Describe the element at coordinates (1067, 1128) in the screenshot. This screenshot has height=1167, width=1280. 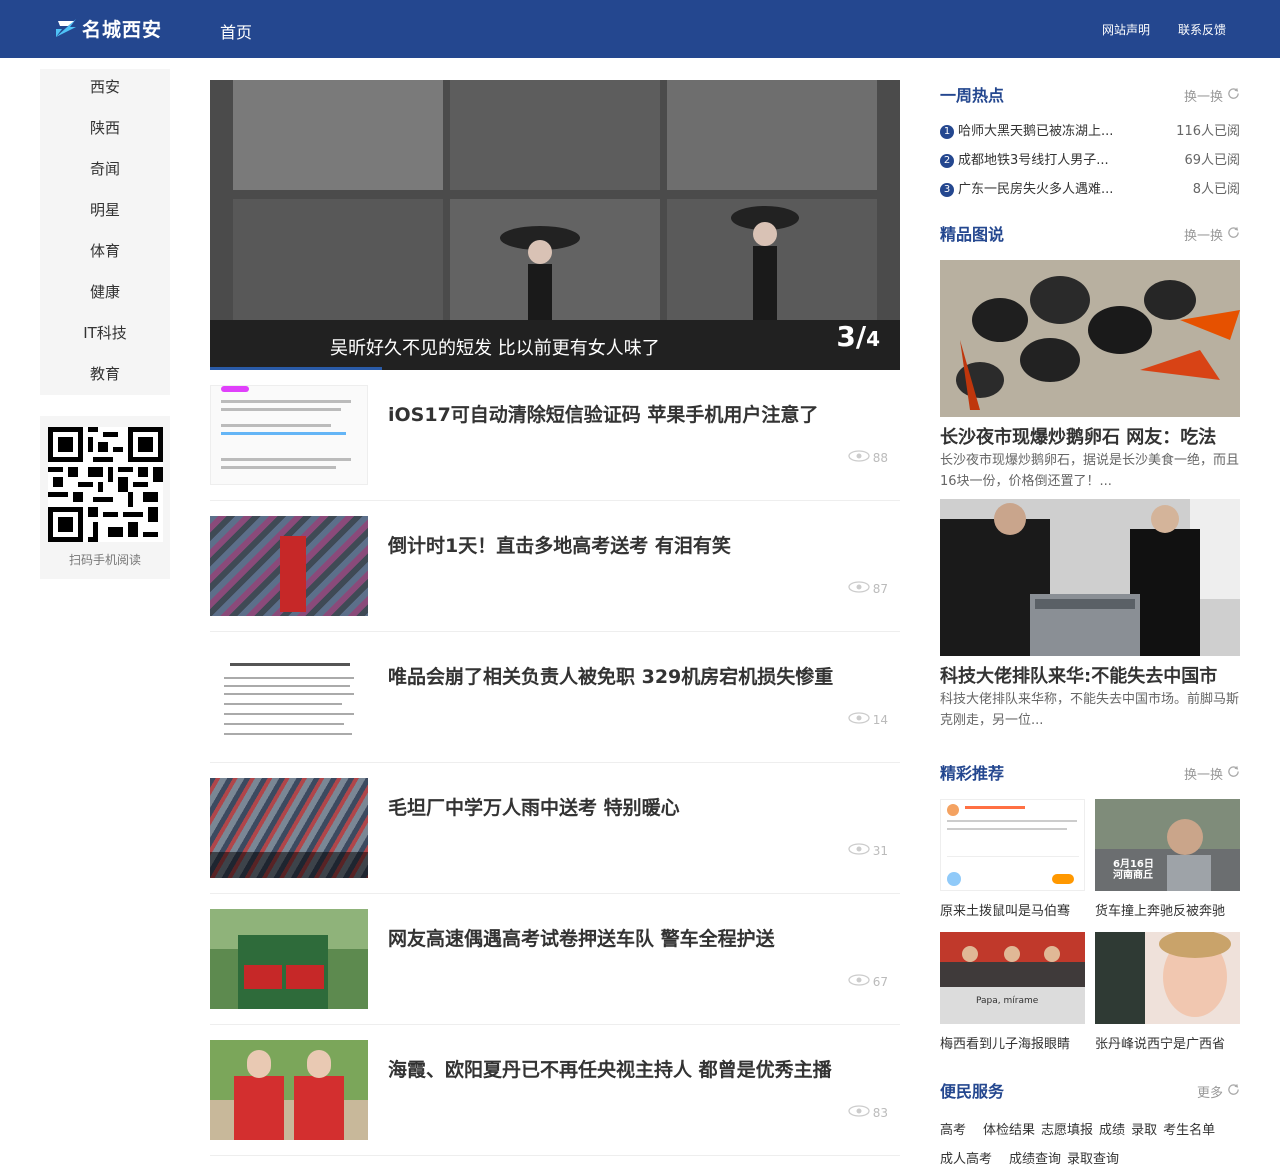
I see `service-link: 志愿填报` at that location.